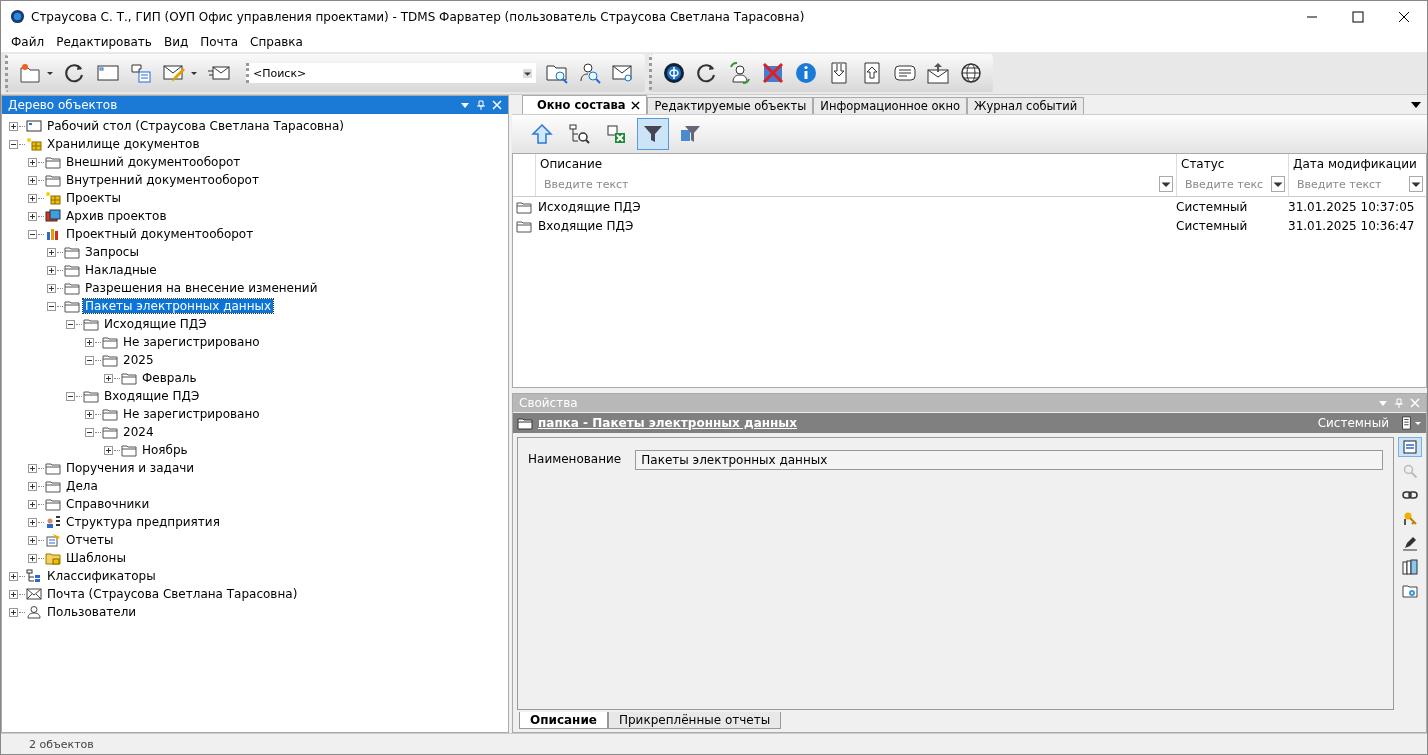 The image size is (1428, 755). I want to click on folder-gear-icon, so click(1410, 591).